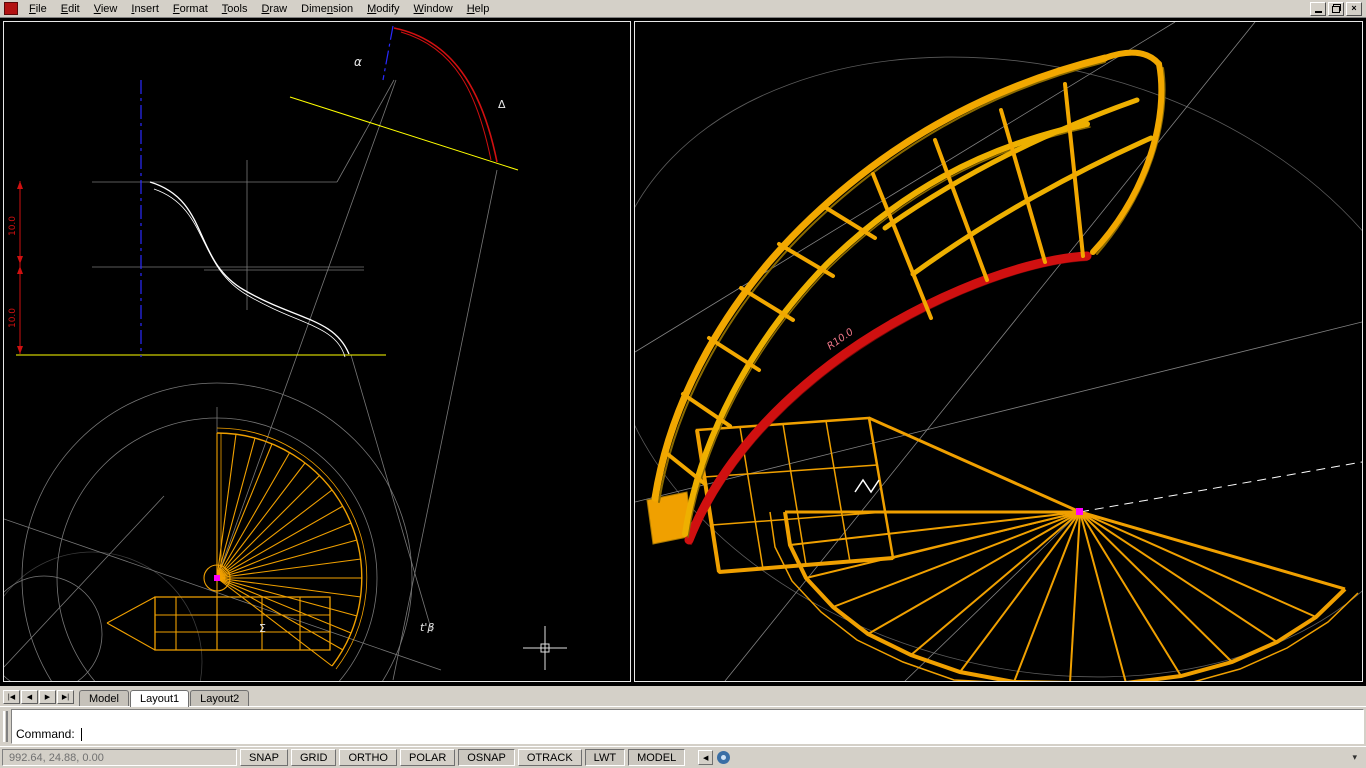 Image resolution: width=1366 pixels, height=768 pixels. I want to click on minimize-icon, so click(1318, 12).